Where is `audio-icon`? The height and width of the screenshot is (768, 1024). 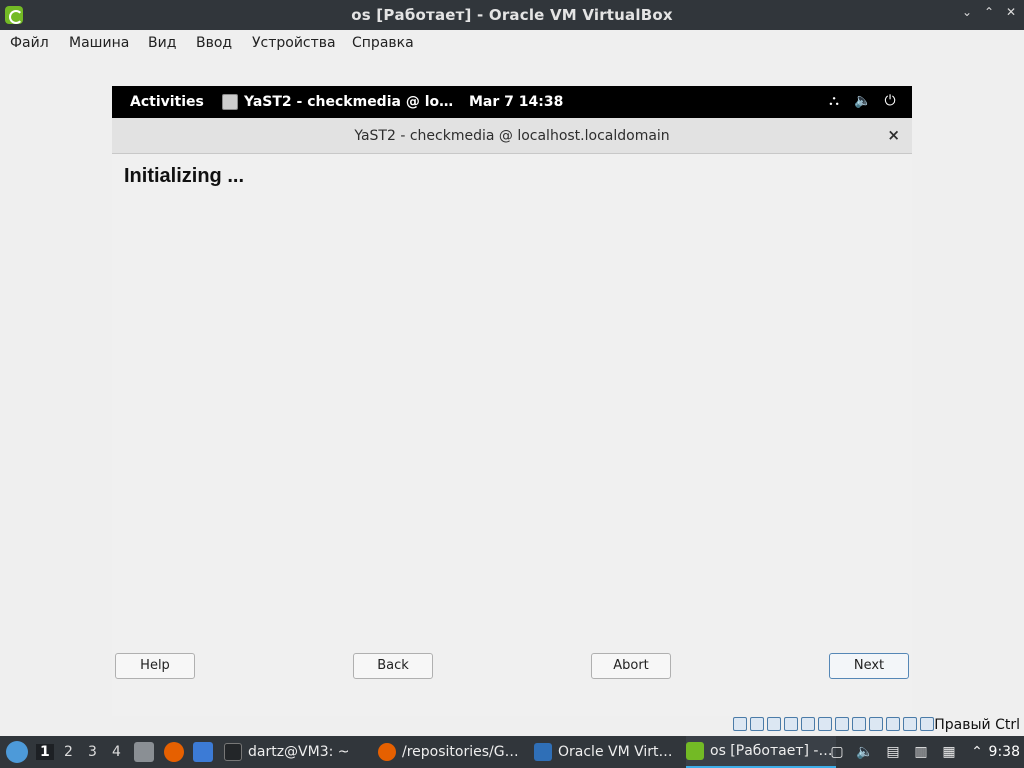
audio-icon is located at coordinates (774, 724).